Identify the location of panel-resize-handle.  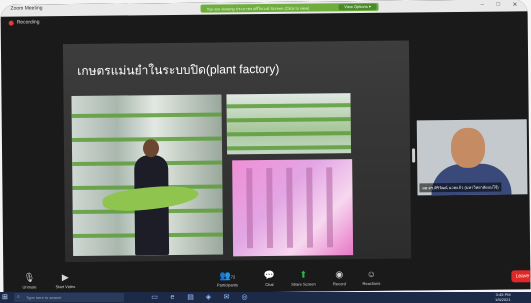
(414, 155).